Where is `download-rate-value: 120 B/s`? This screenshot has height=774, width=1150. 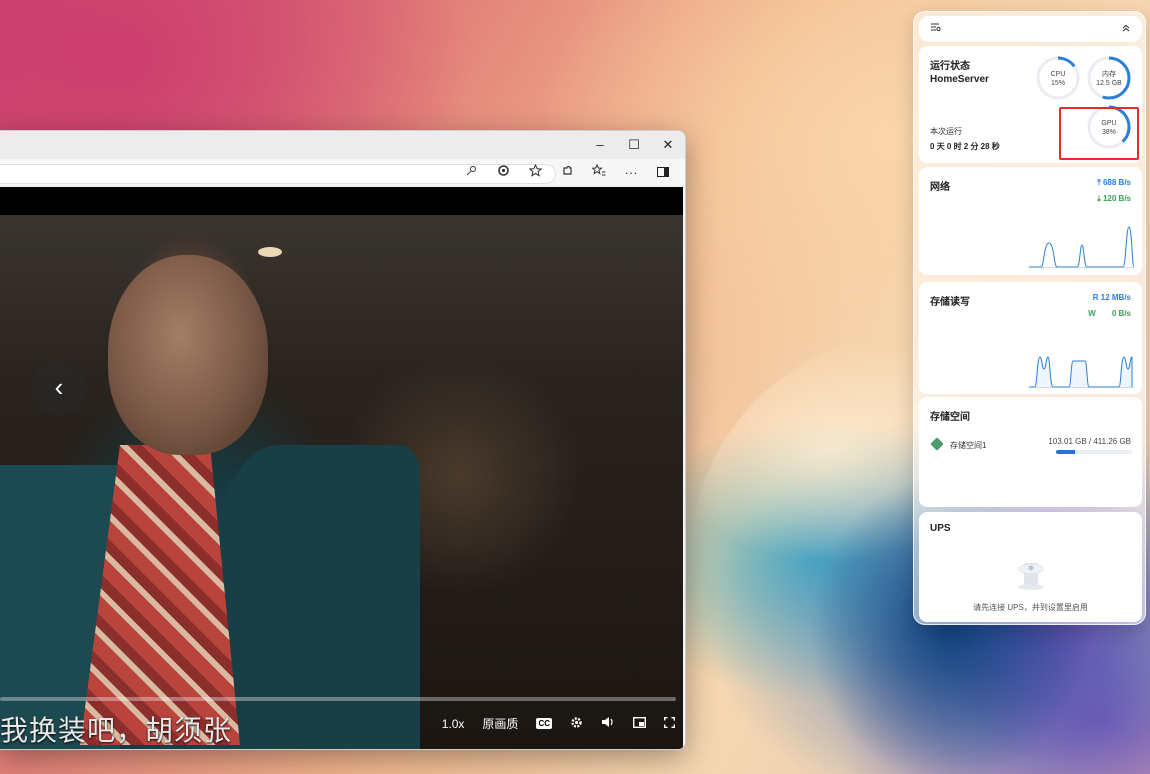
download-rate-value: 120 B/s is located at coordinates (1116, 198).